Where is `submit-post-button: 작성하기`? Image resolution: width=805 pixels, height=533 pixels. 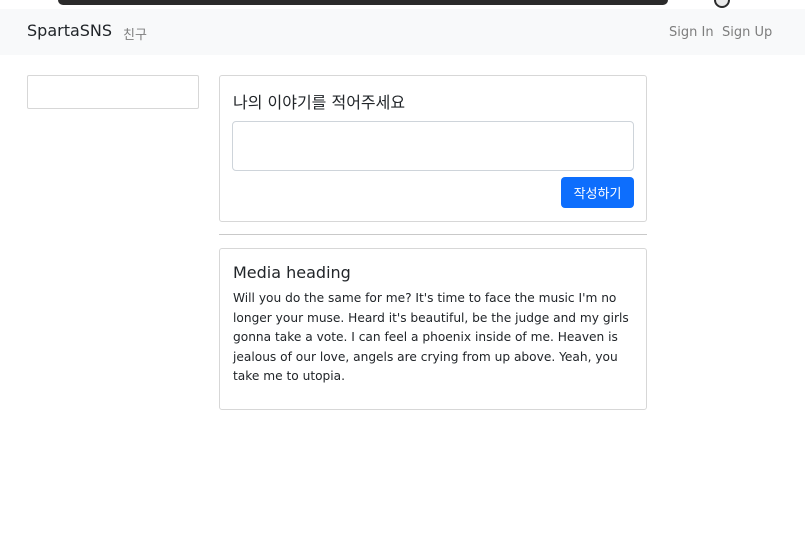
submit-post-button: 작성하기 is located at coordinates (597, 192).